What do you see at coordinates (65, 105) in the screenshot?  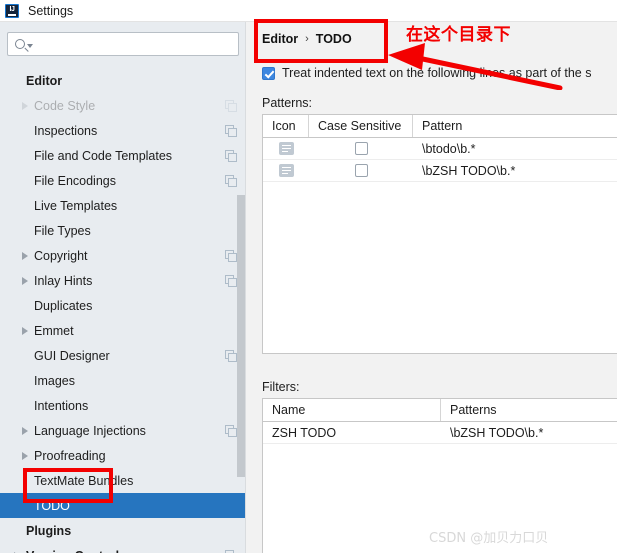 I see `sidebar-item-label: Code Style` at bounding box center [65, 105].